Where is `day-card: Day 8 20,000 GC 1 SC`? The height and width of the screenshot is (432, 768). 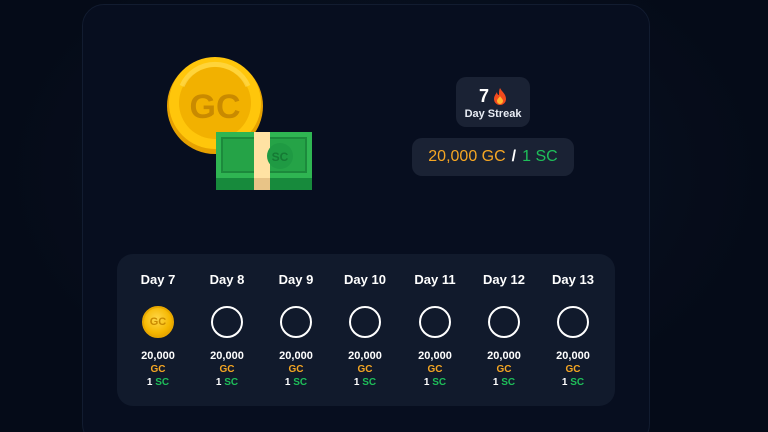 day-card: Day 8 20,000 GC 1 SC is located at coordinates (227, 321).